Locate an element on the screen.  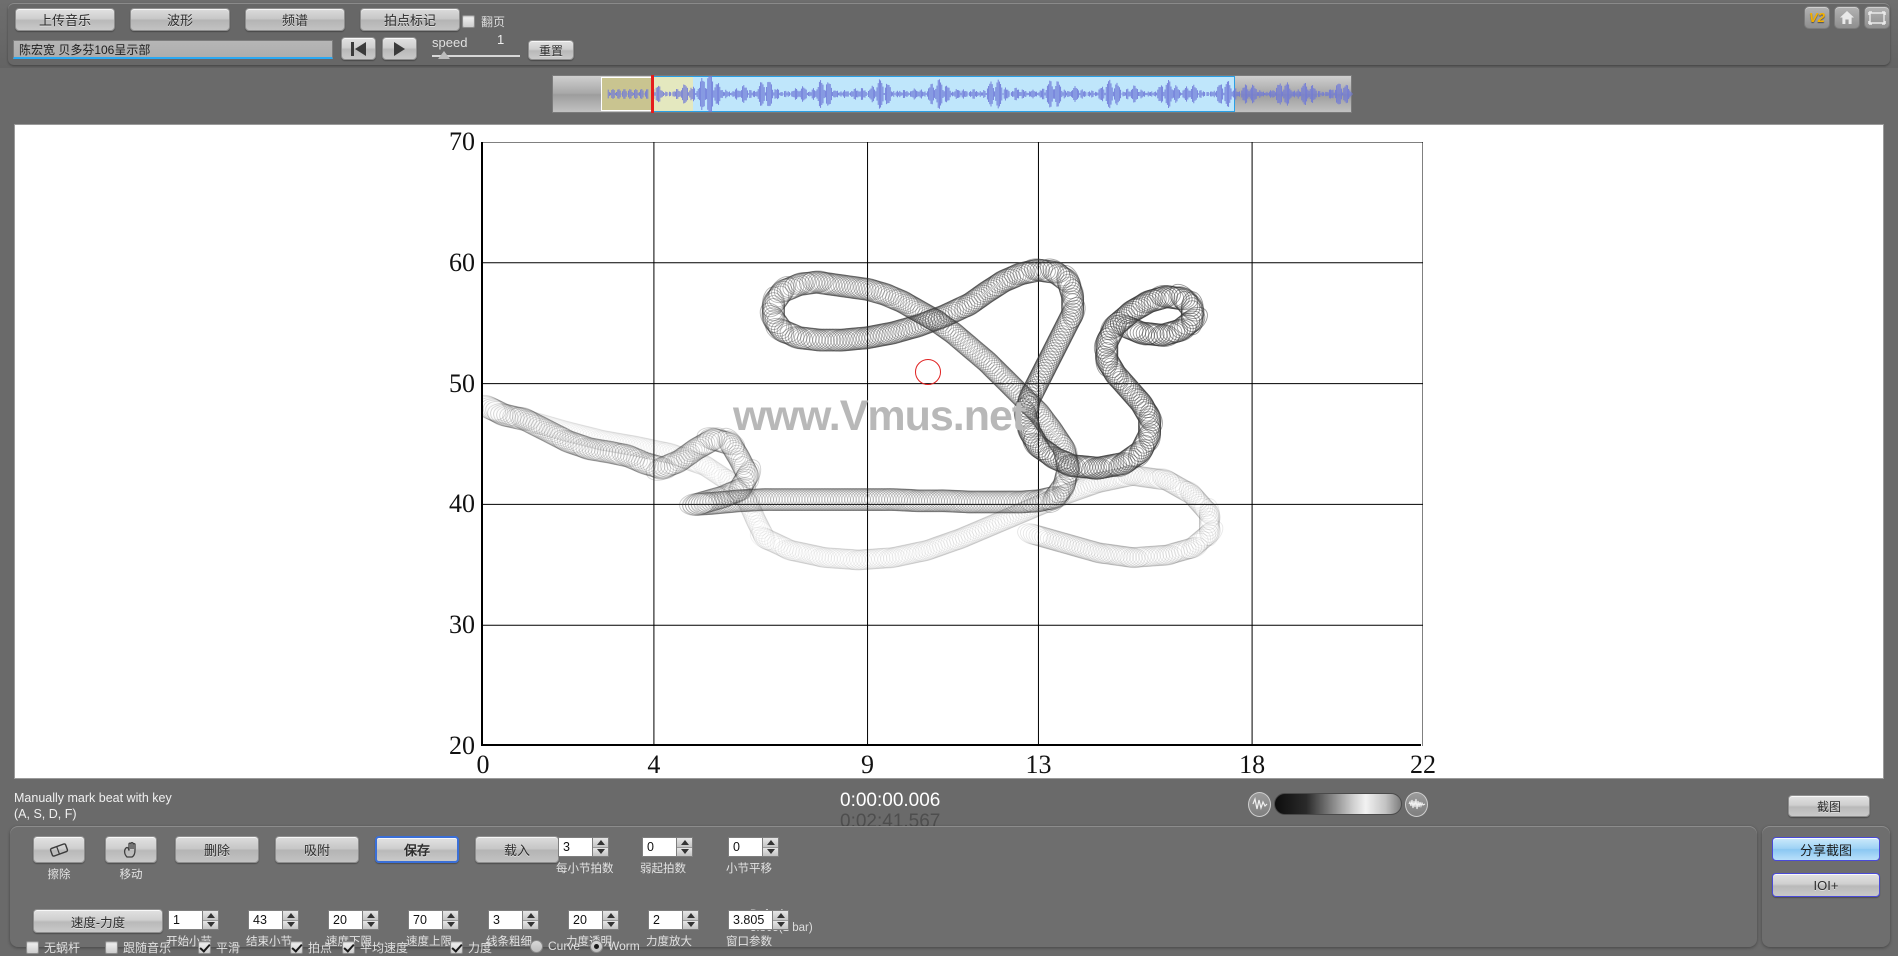
option-no-vibrato: 无蜗杆 is located at coordinates (53, 947).